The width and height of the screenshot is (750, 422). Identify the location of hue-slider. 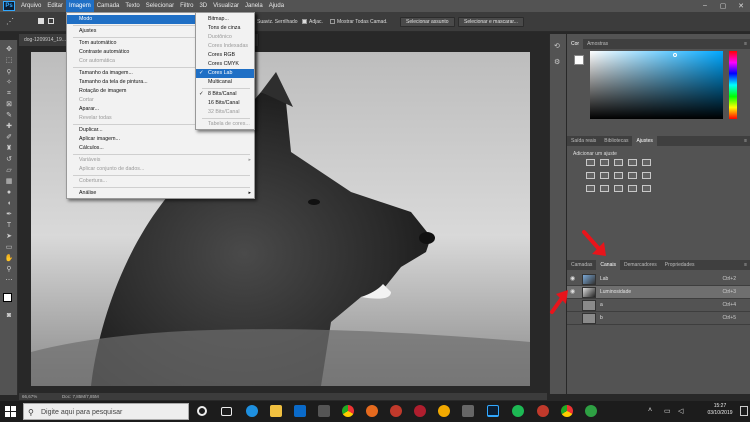
(733, 85).